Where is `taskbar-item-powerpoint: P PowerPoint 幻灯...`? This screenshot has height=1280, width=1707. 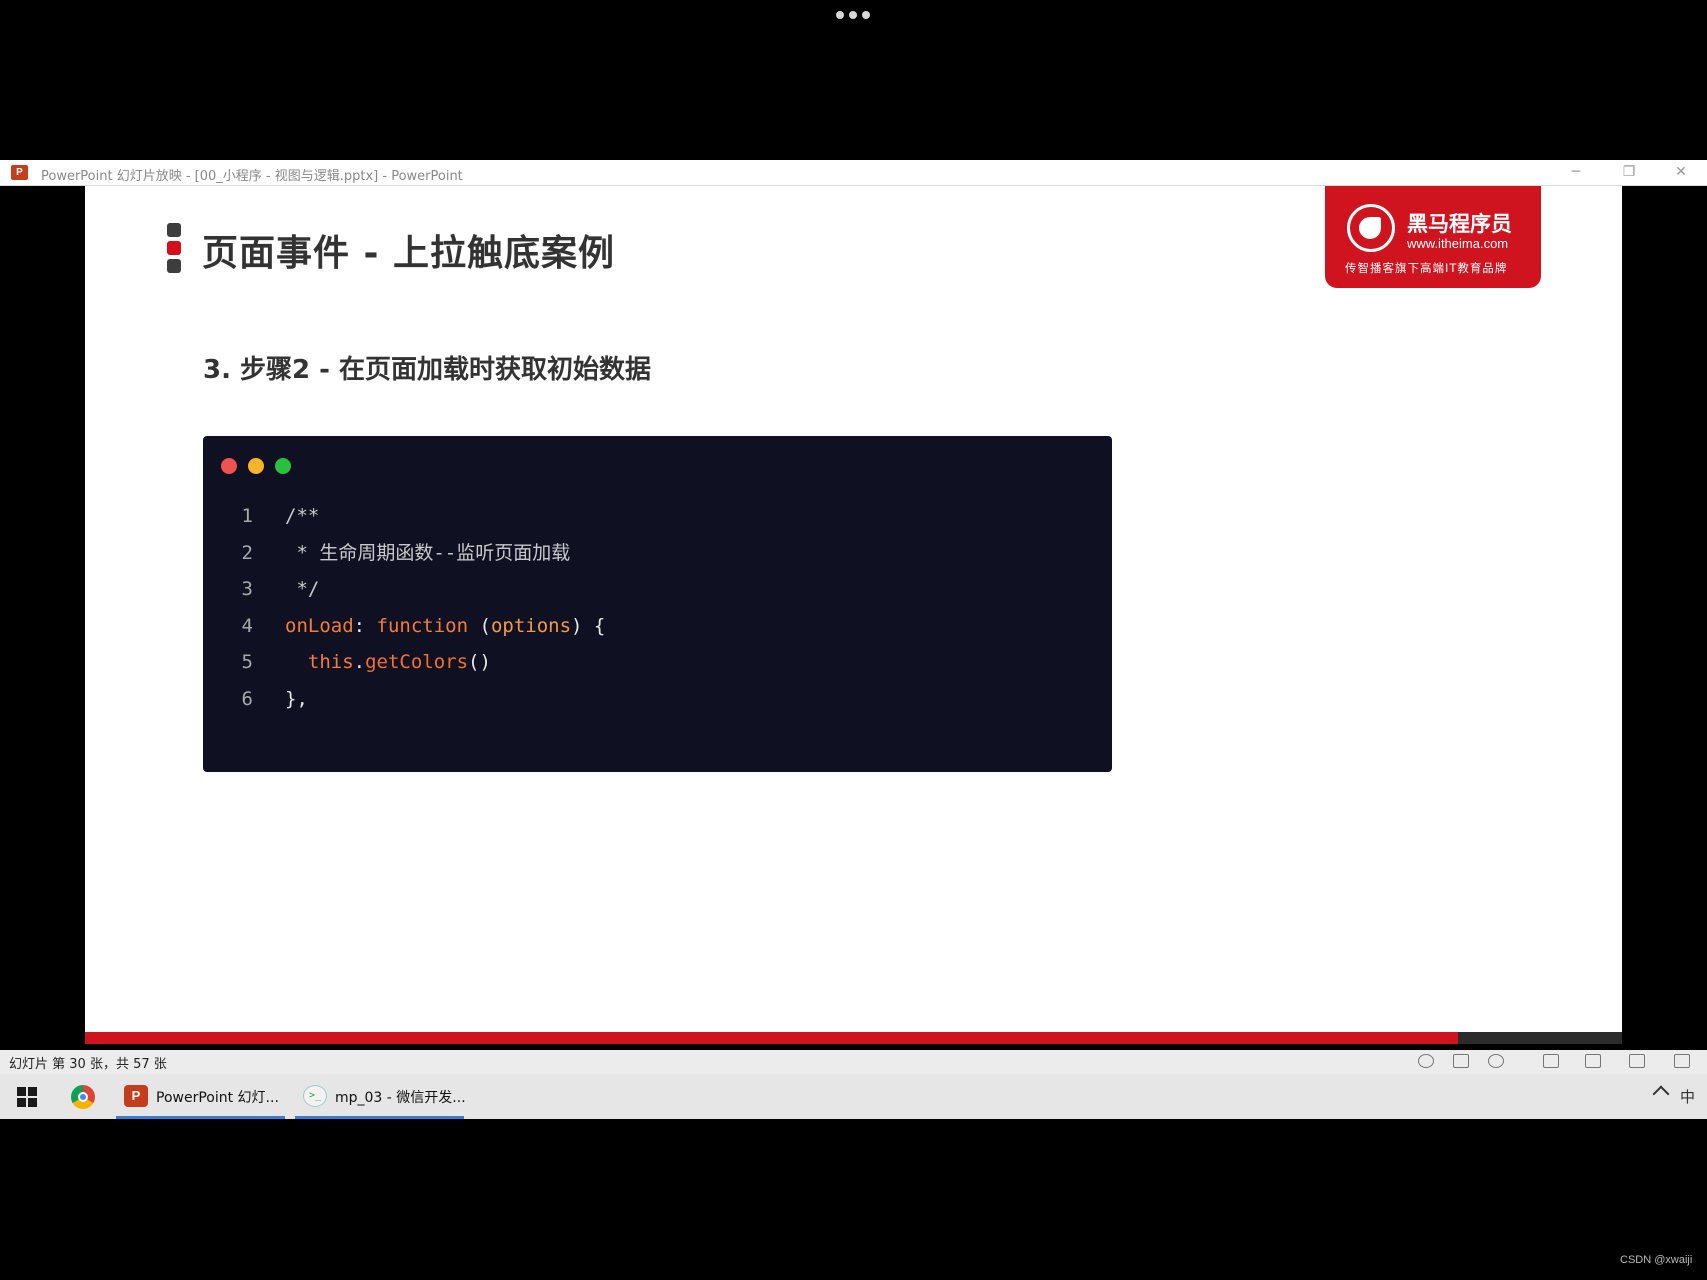
taskbar-item-powerpoint: P PowerPoint 幻灯... is located at coordinates (200, 1096).